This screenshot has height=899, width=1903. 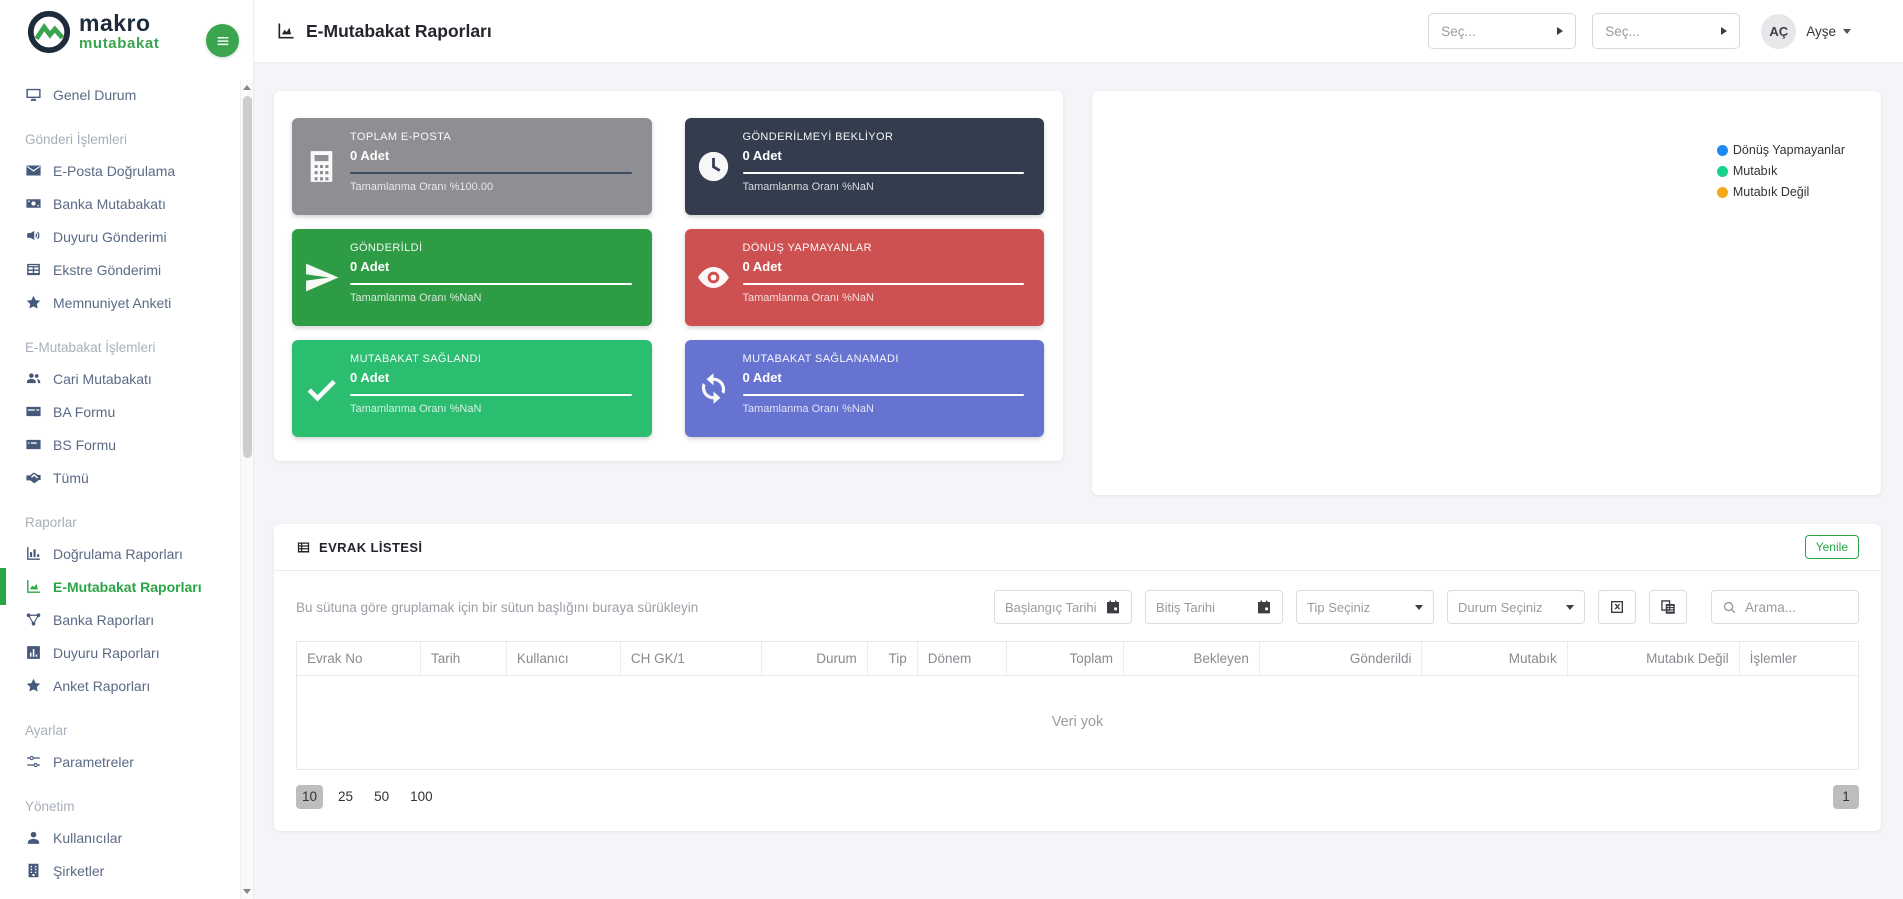 I want to click on sidebar-item-anket-raporlari: Anket Raporları, so click(x=120, y=685).